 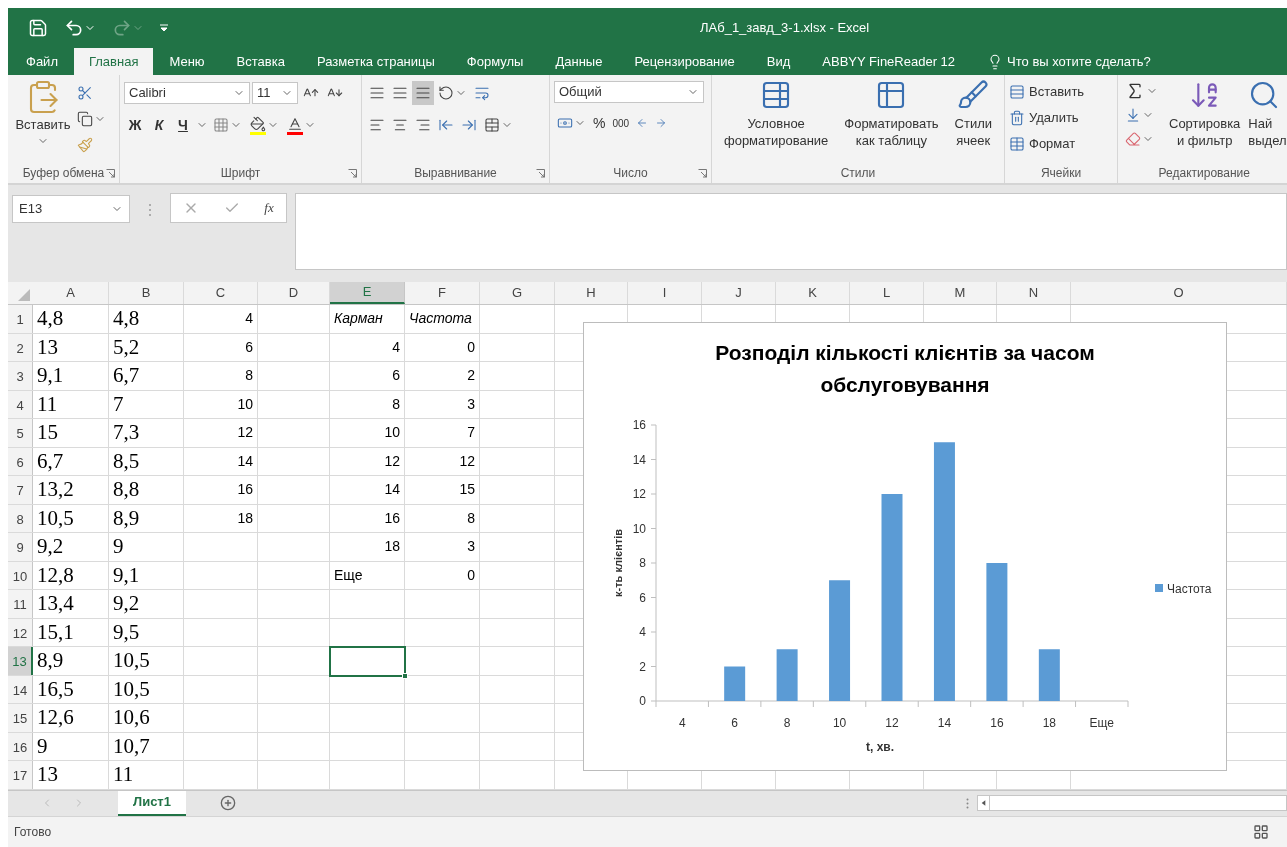 I want to click on column-header: N, so click(x=1034, y=293).